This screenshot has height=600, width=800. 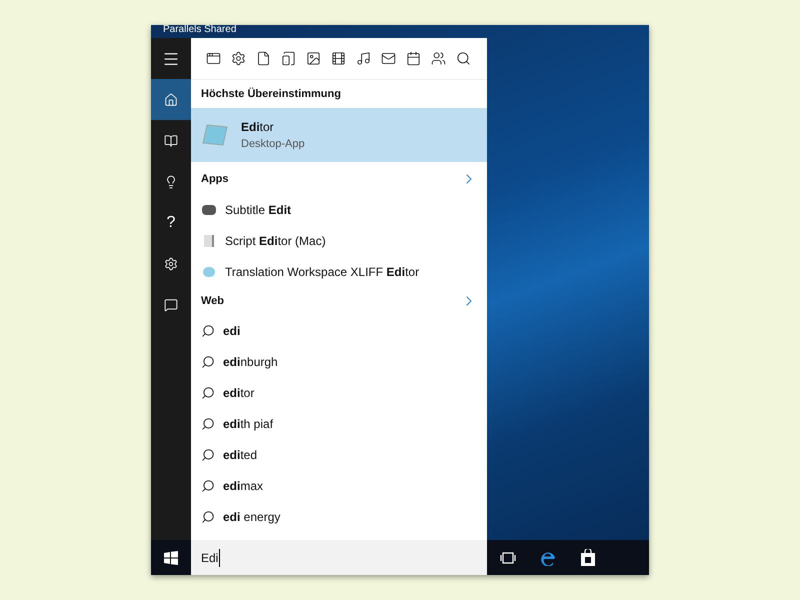 What do you see at coordinates (339, 330) in the screenshot?
I see `web-result-item: edi` at bounding box center [339, 330].